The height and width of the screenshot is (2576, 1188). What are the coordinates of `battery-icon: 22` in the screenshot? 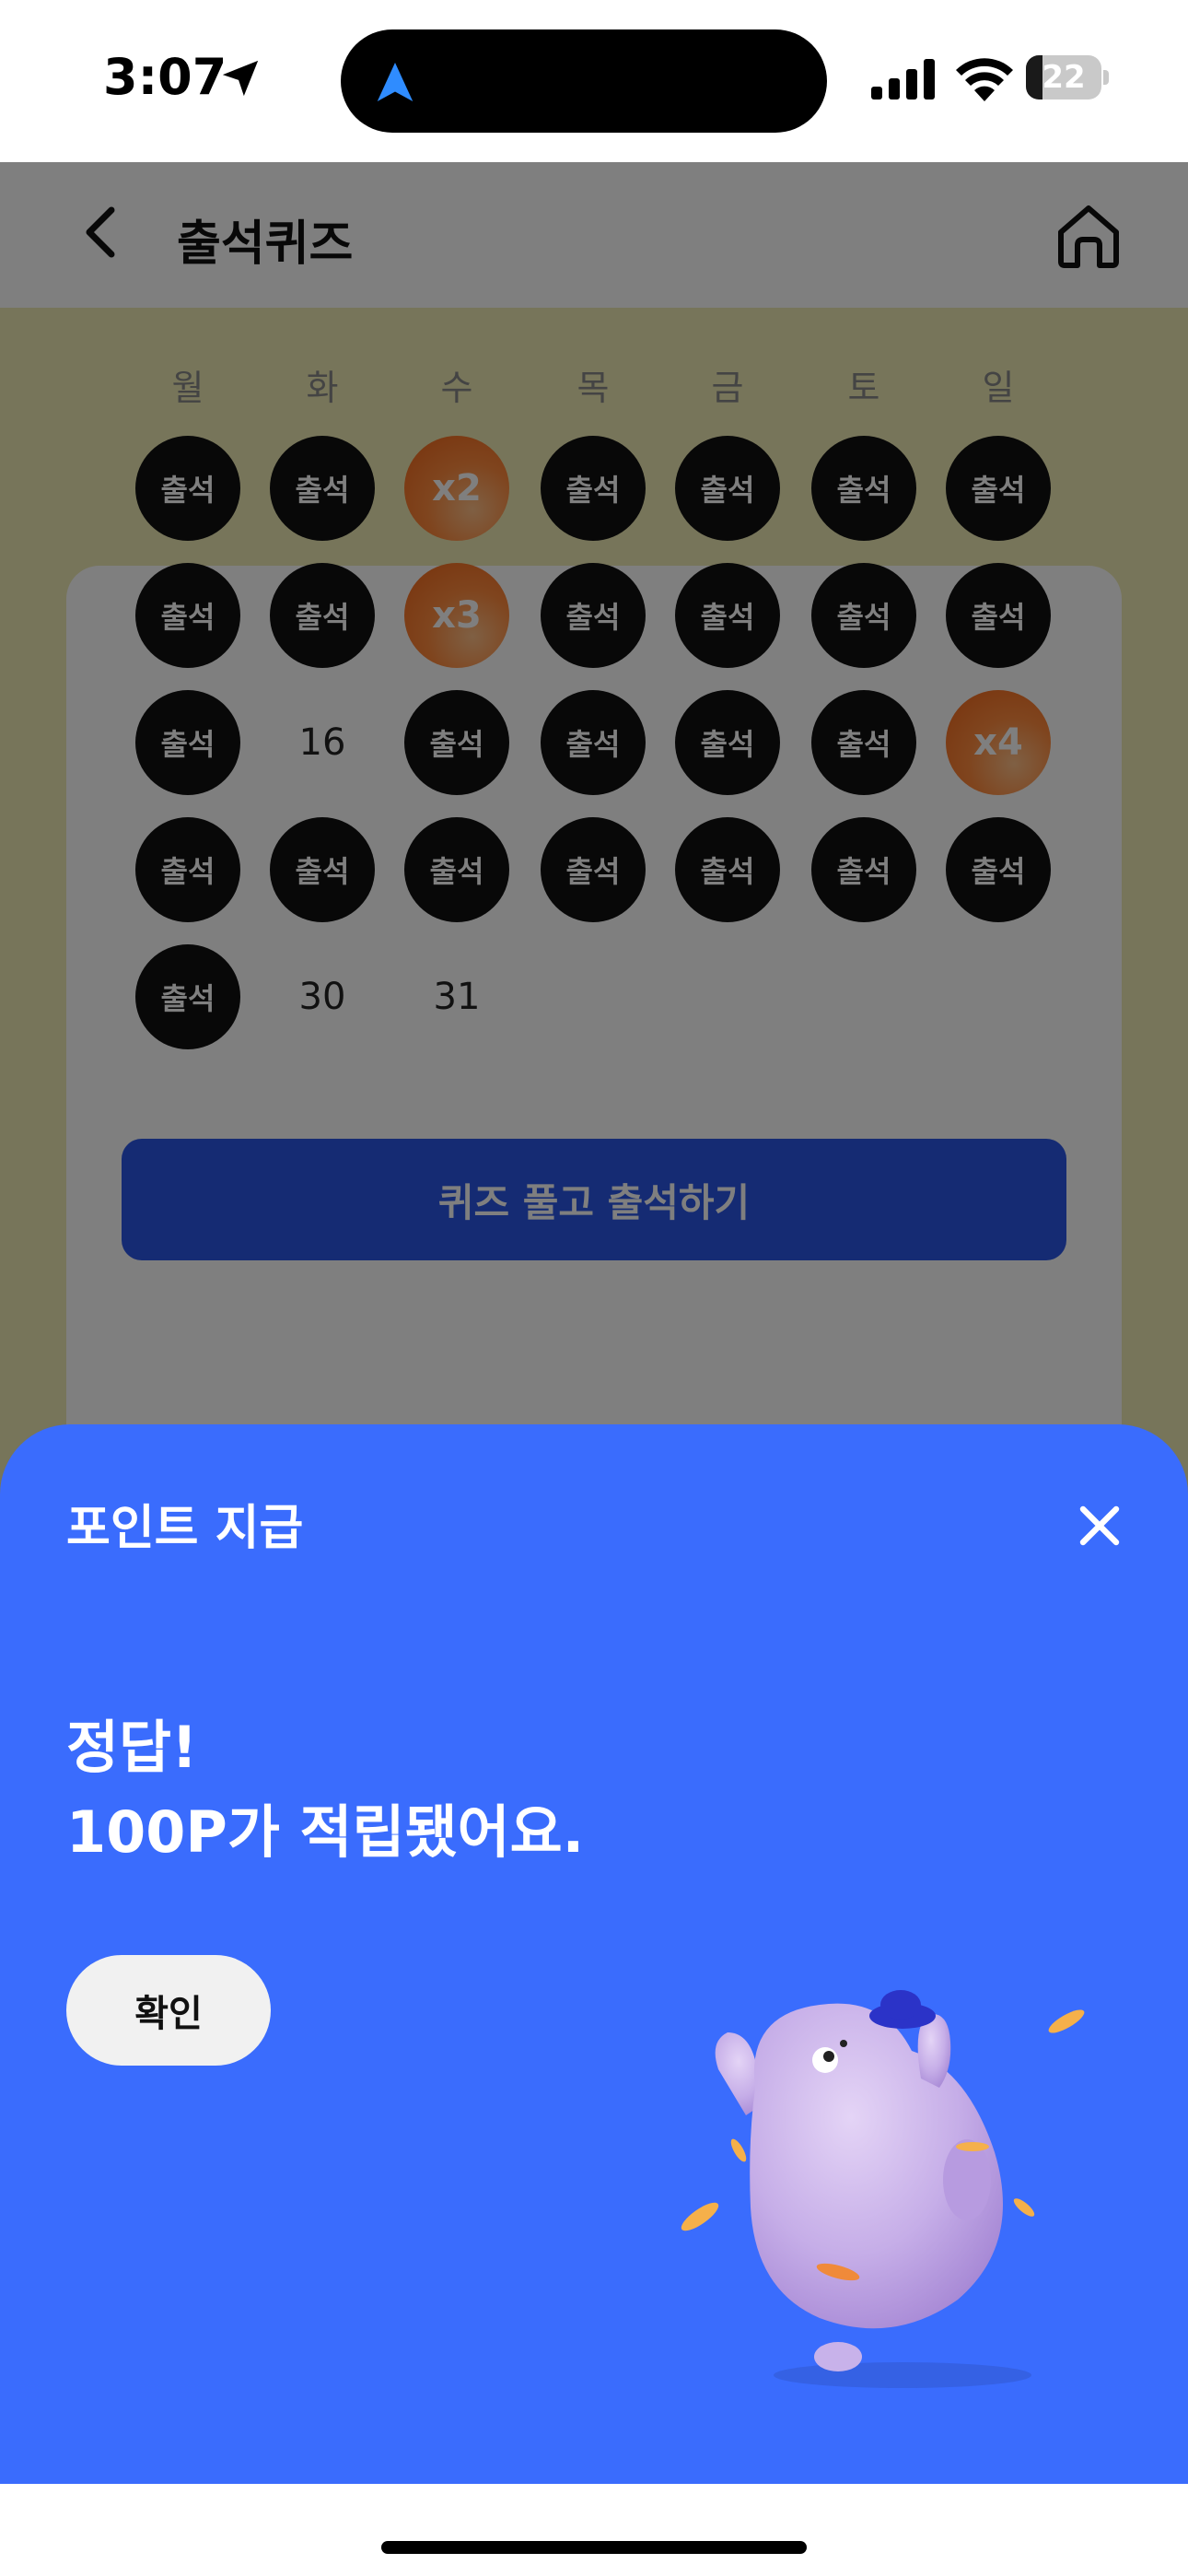 It's located at (1067, 78).